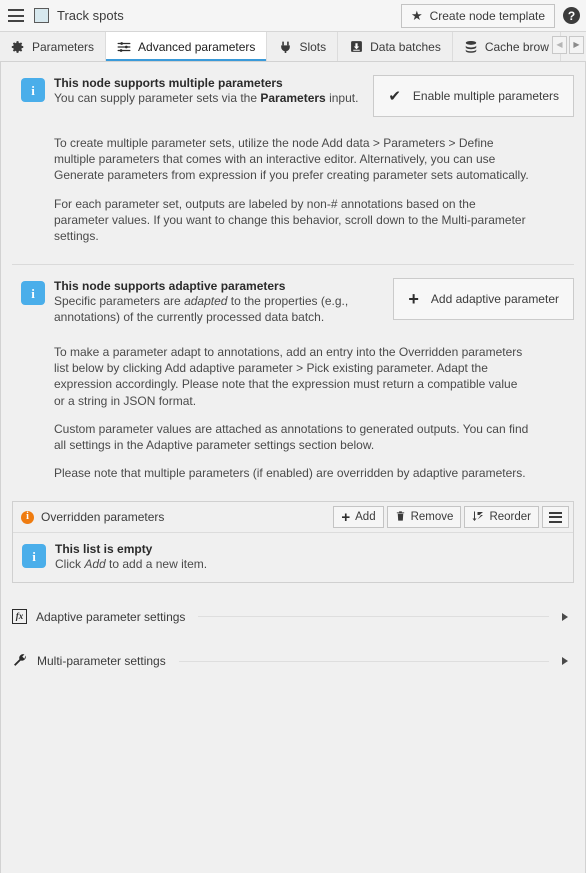  What do you see at coordinates (157, 98) in the screenshot?
I see `subtitle-prefix: You can supply parameter sets via the` at bounding box center [157, 98].